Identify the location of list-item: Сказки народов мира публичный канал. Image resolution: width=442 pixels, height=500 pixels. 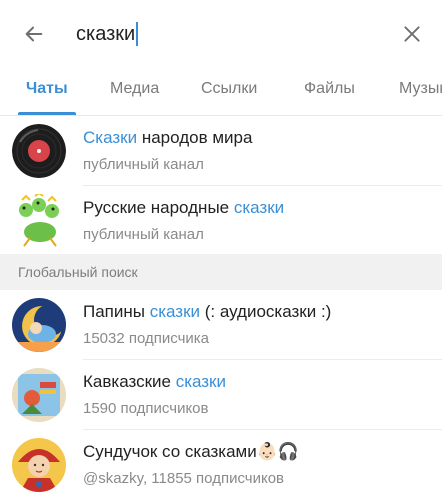
(221, 151).